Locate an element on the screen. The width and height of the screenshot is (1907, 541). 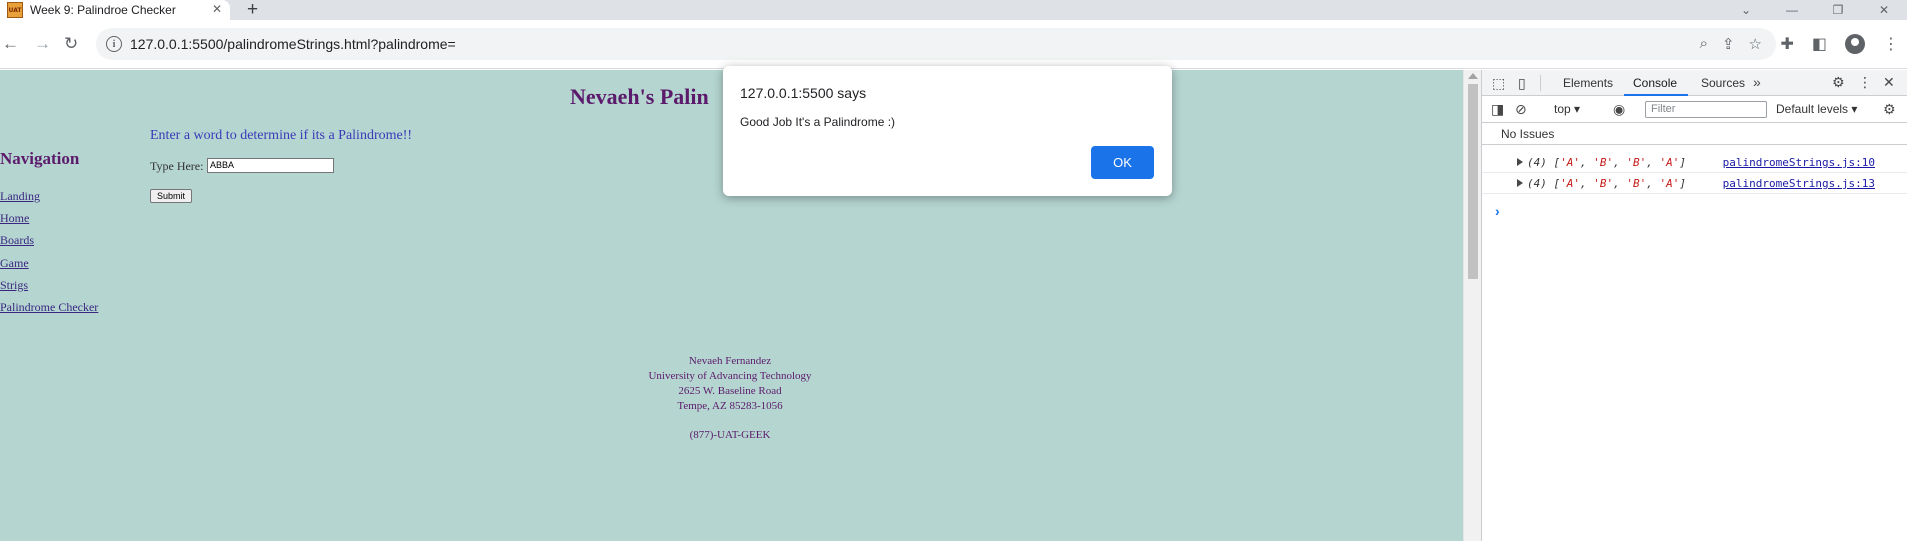
nav-link-boards: Boards is located at coordinates (17, 240).